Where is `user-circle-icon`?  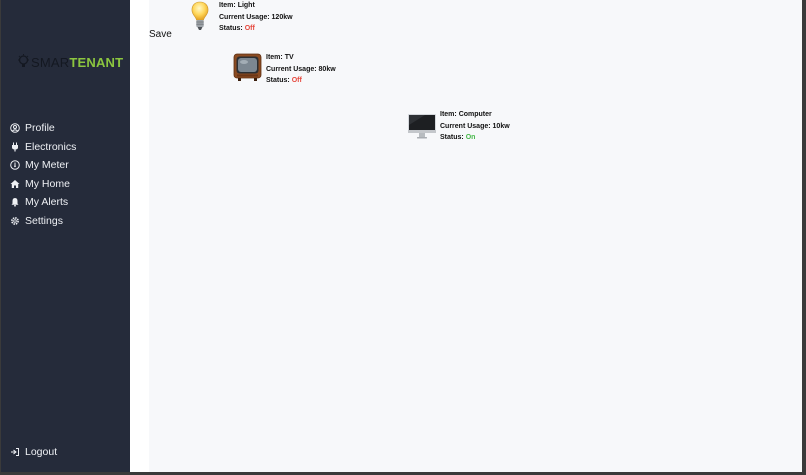
user-circle-icon is located at coordinates (15, 128).